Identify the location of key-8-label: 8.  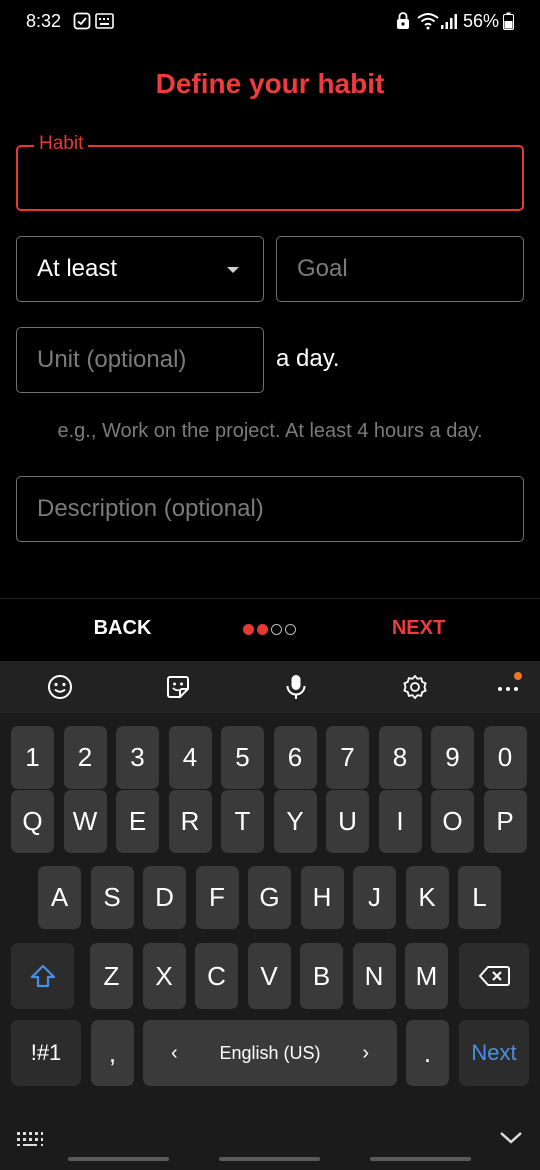
(400, 757).